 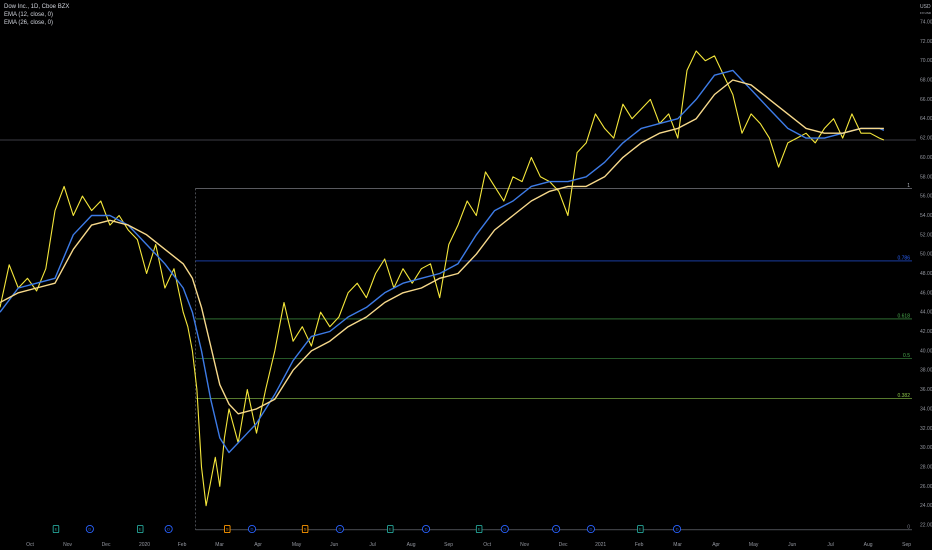 I want to click on y-tick-label: 68.00, so click(x=926, y=81).